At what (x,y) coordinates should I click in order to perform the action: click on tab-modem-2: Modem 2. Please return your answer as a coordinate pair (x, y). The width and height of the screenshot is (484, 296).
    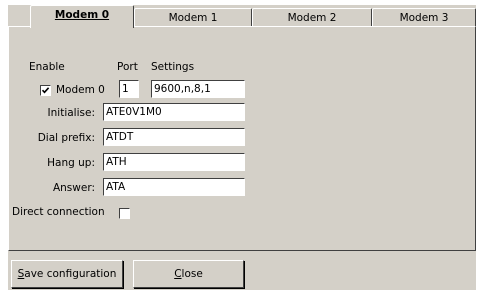
    Looking at the image, I should click on (312, 17).